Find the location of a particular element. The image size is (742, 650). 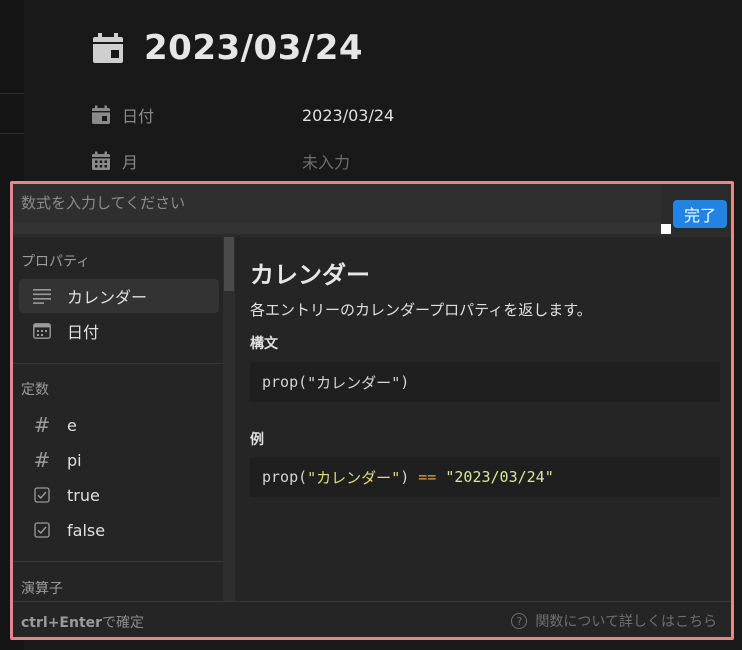

list-item-label: 日付 is located at coordinates (83, 332).